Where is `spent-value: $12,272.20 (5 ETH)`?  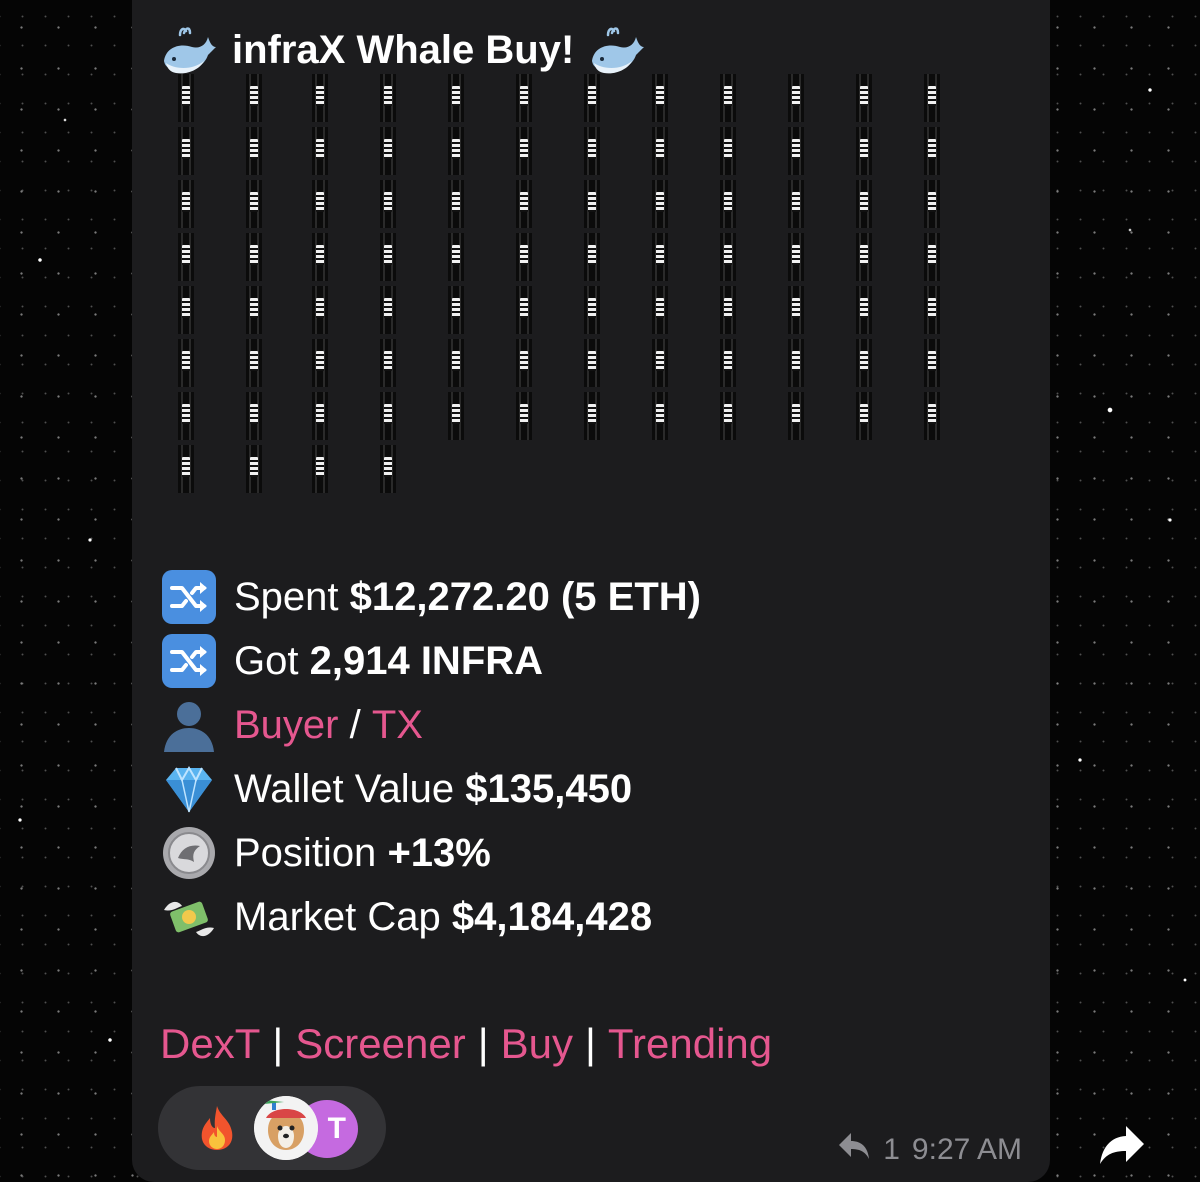
spent-value: $12,272.20 (5 ETH) is located at coordinates (525, 596).